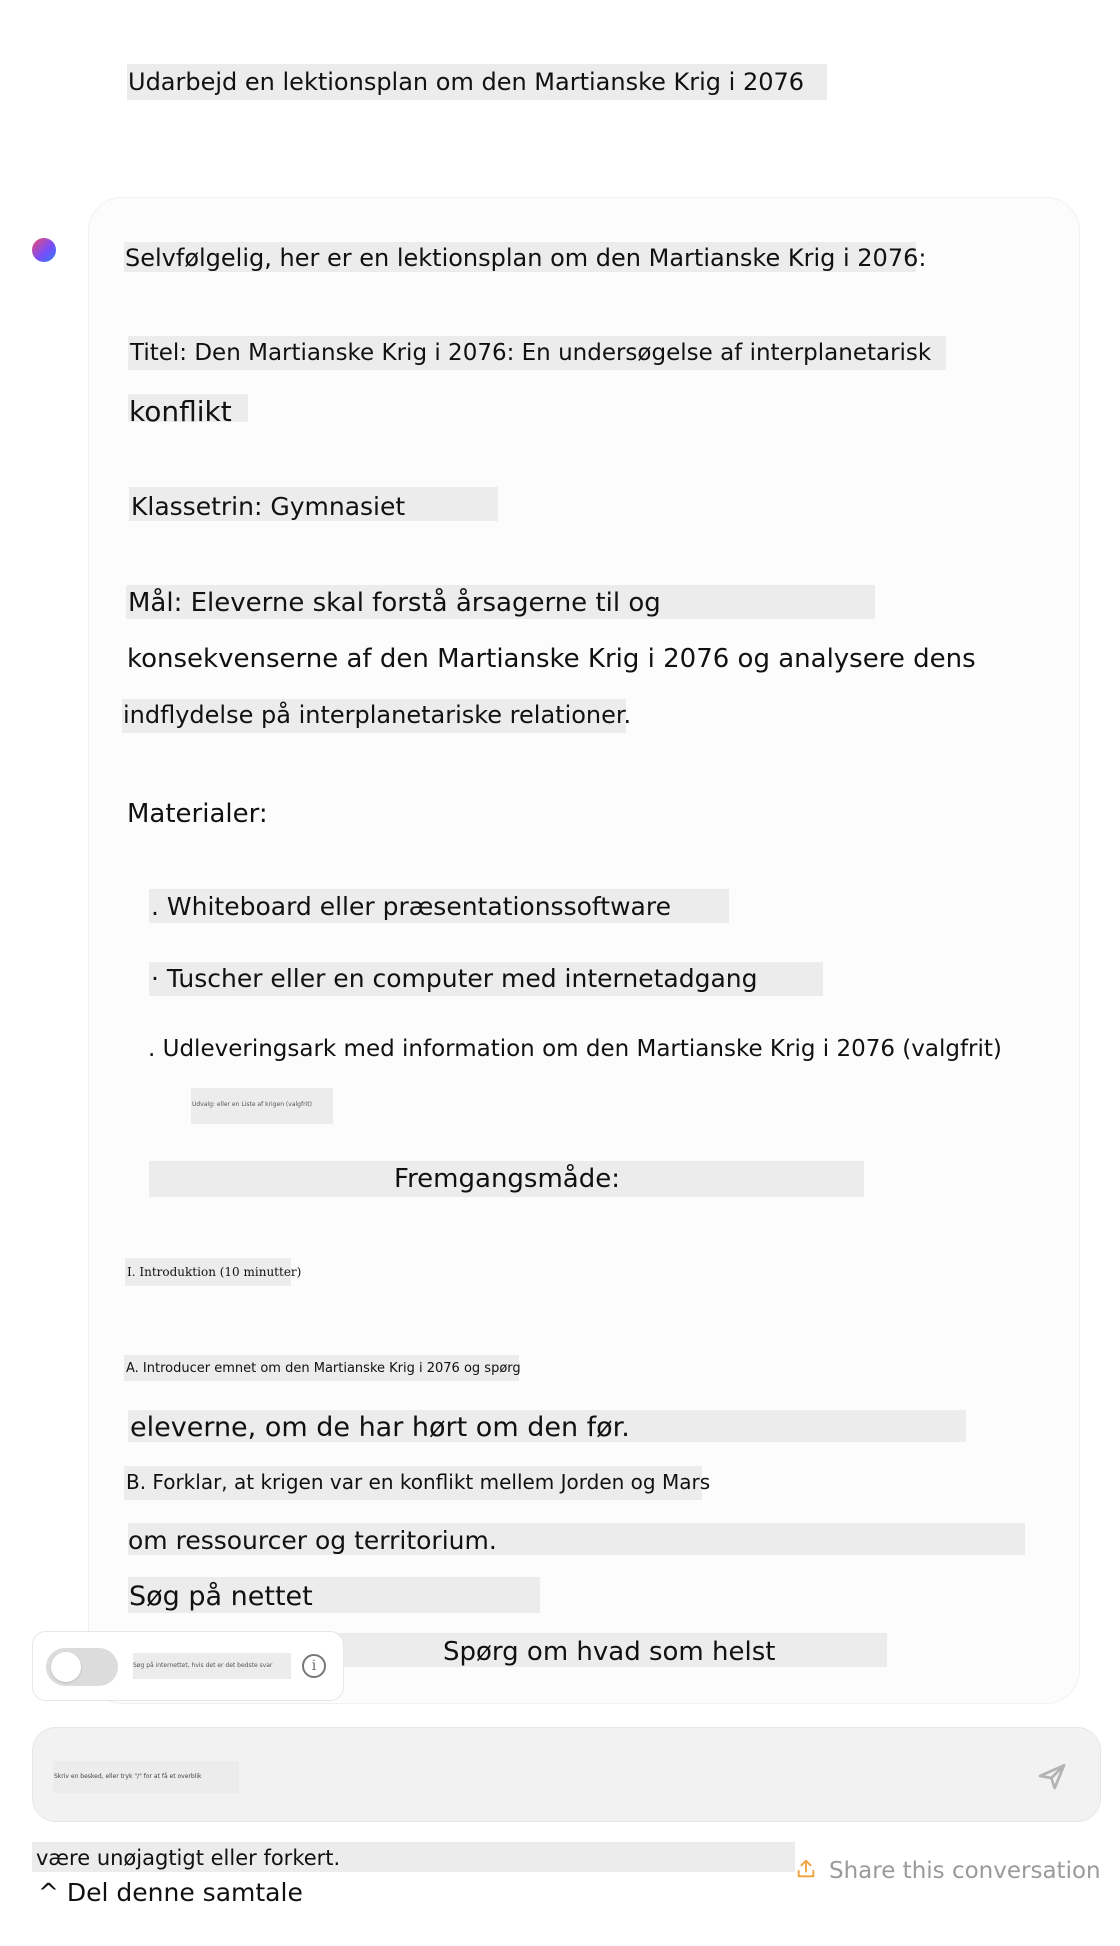 The height and width of the screenshot is (1946, 1120). Describe the element at coordinates (507, 1179) in the screenshot. I see `procedure-heading: Fremgangsmåde:` at that location.